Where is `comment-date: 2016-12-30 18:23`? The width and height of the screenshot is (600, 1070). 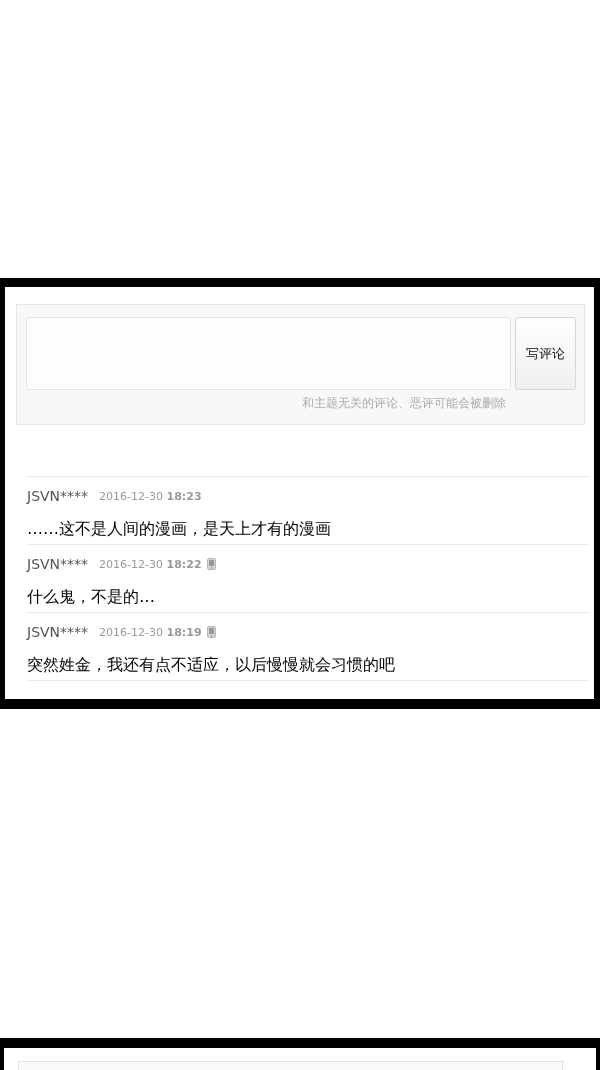 comment-date: 2016-12-30 18:23 is located at coordinates (150, 496).